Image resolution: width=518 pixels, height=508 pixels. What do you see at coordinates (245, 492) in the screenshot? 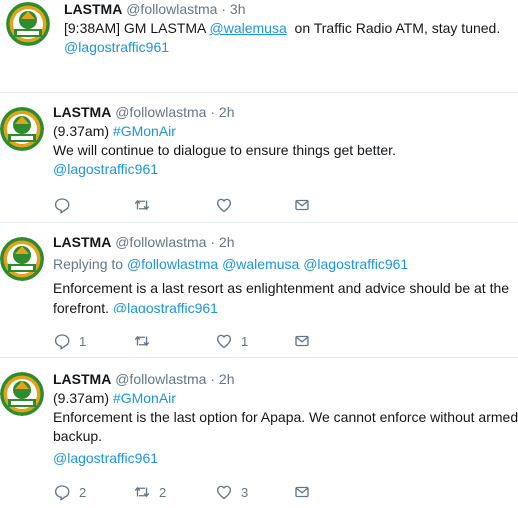
I see `like-count: 3` at bounding box center [245, 492].